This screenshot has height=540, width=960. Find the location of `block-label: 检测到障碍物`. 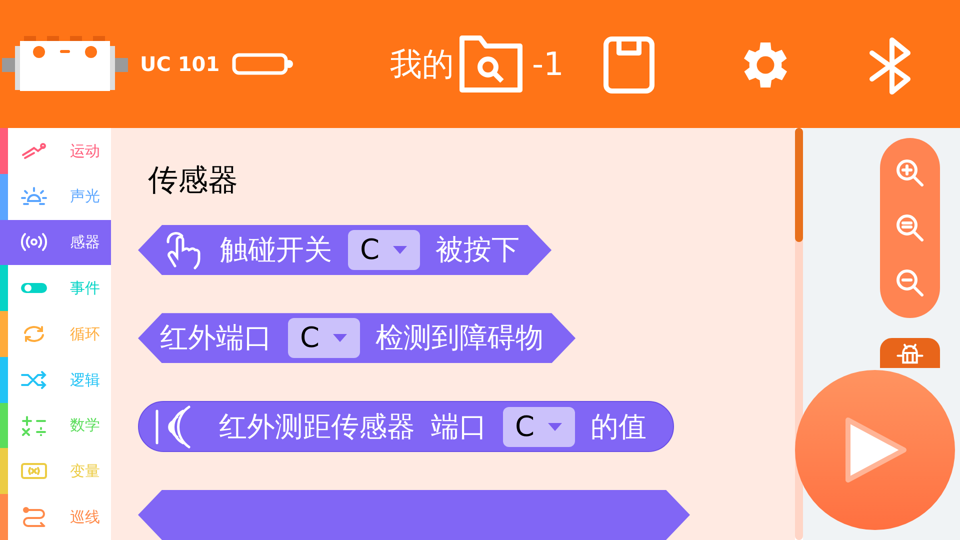

block-label: 检测到障碍物 is located at coordinates (460, 338).